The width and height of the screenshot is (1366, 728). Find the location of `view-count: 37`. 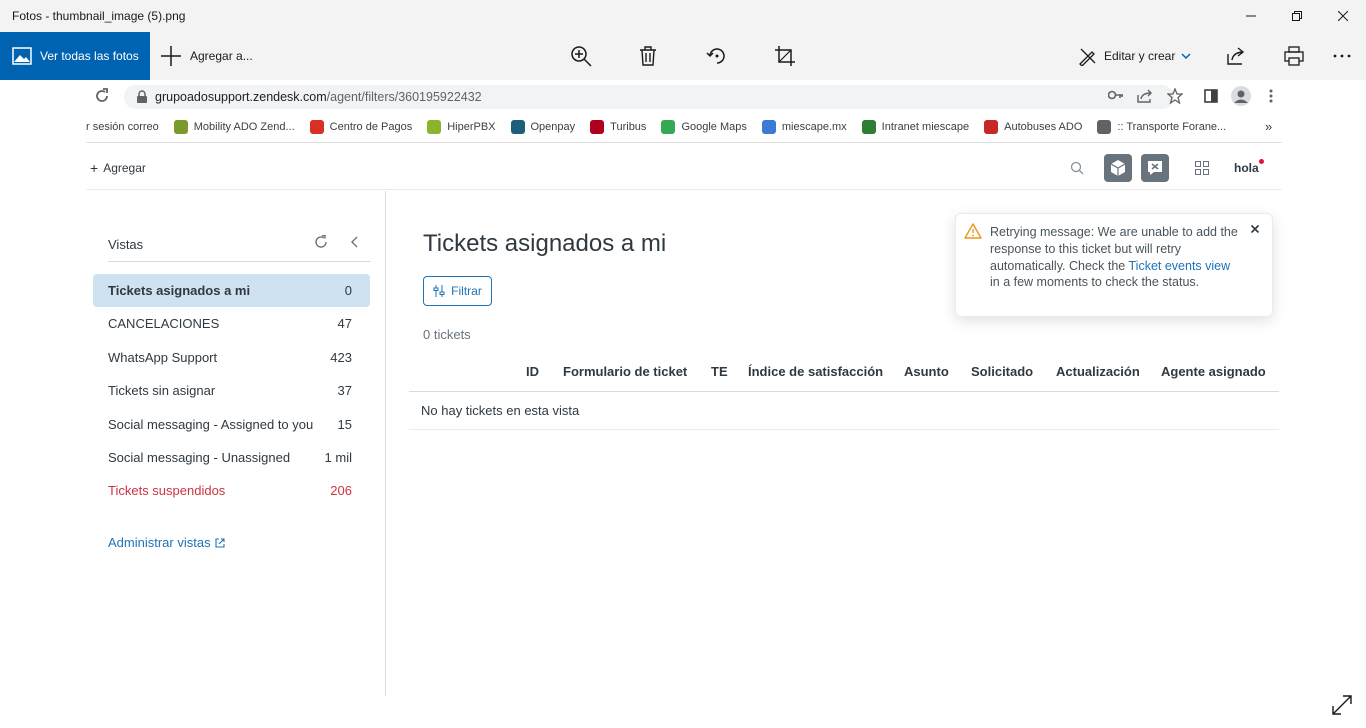

view-count: 37 is located at coordinates (344, 391).